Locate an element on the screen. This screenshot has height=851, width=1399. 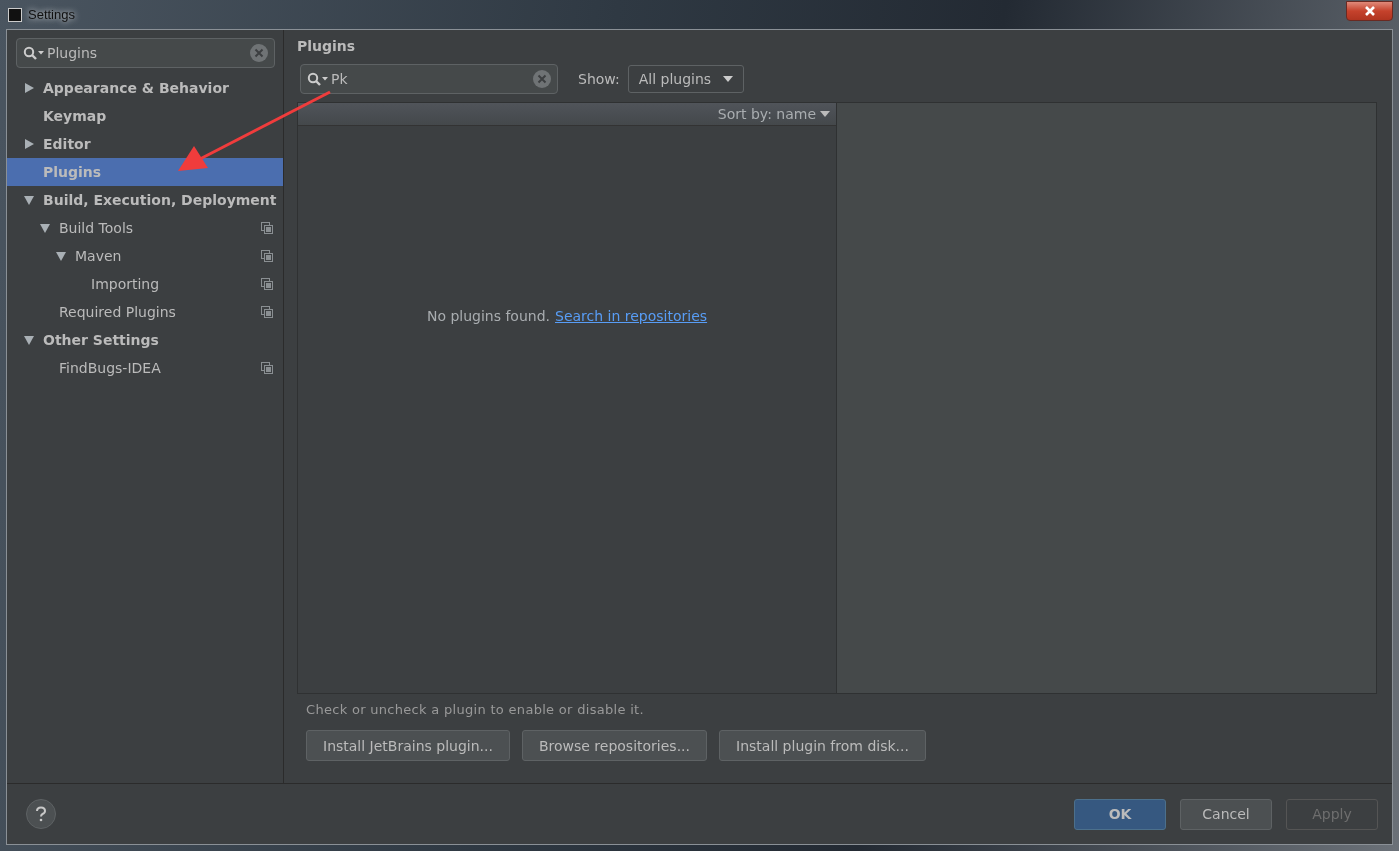
tree-item-label: Maven is located at coordinates (98, 256).